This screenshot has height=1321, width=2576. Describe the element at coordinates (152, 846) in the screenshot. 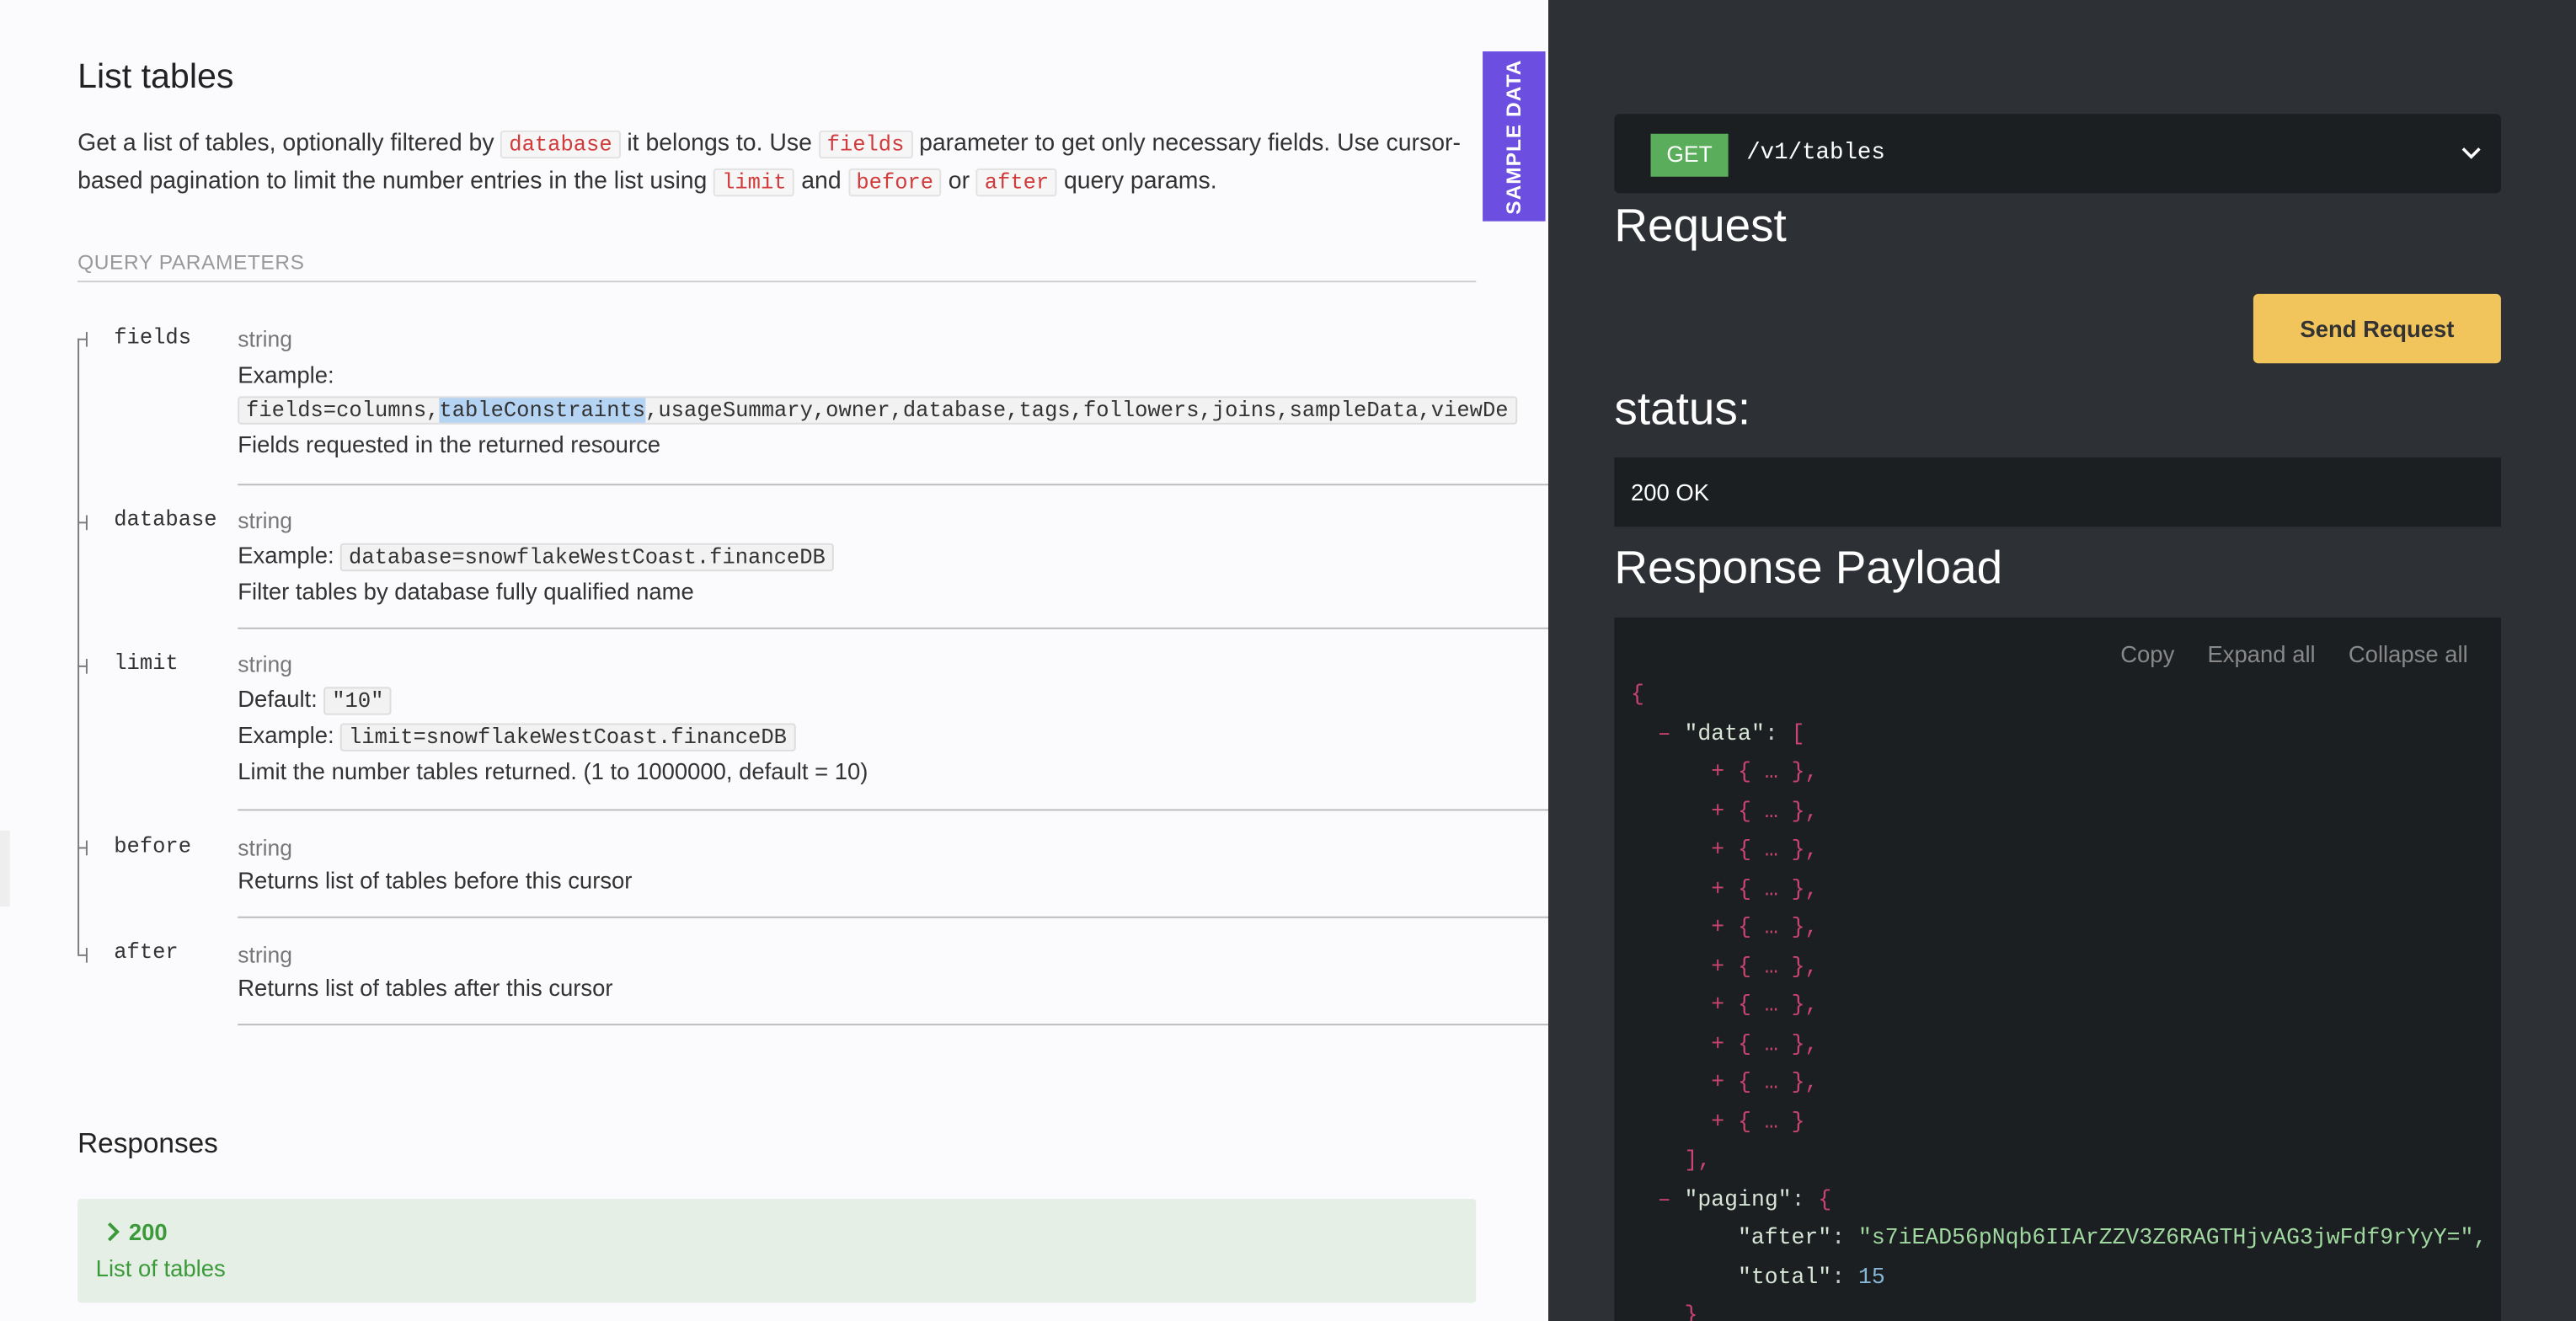

I see `param-name-before: before` at that location.